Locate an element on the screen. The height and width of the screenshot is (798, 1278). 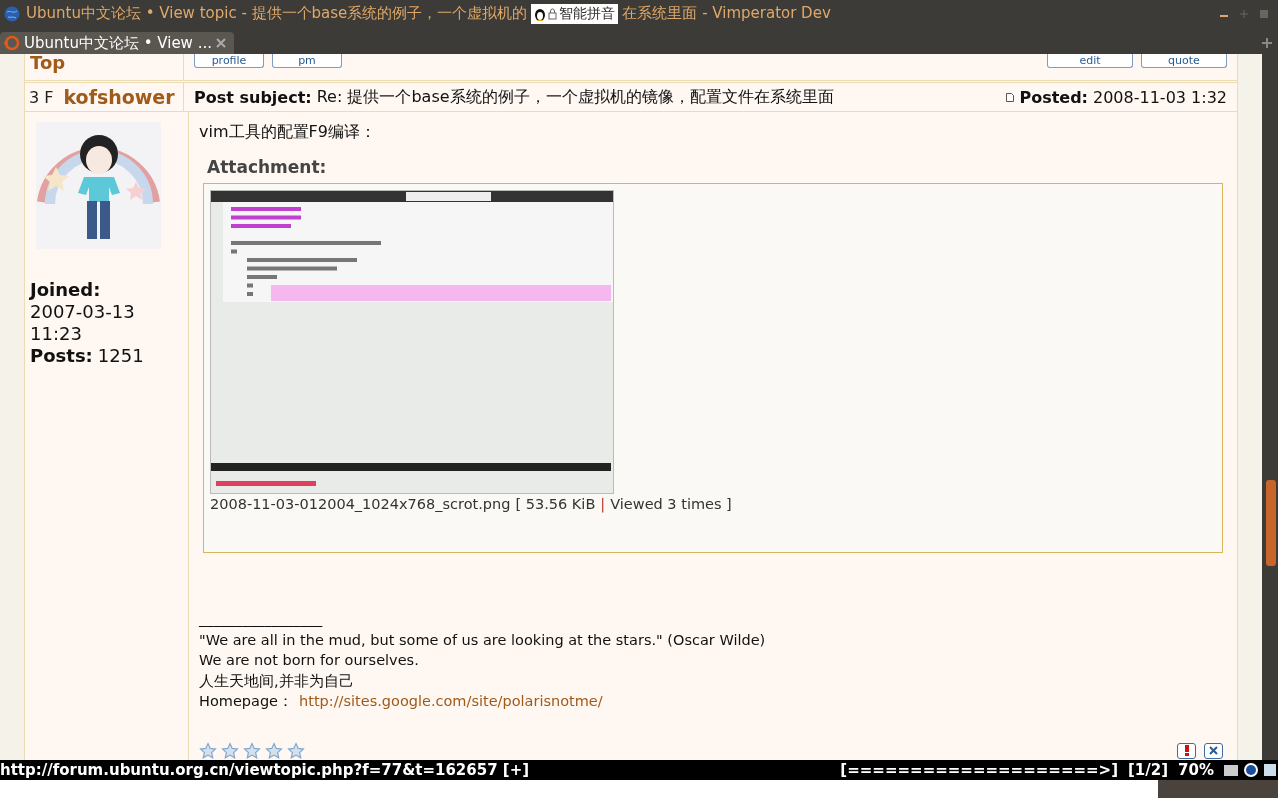
file-name: 2008-11-03-012004_1024x768_scrot.png is located at coordinates (360, 504).